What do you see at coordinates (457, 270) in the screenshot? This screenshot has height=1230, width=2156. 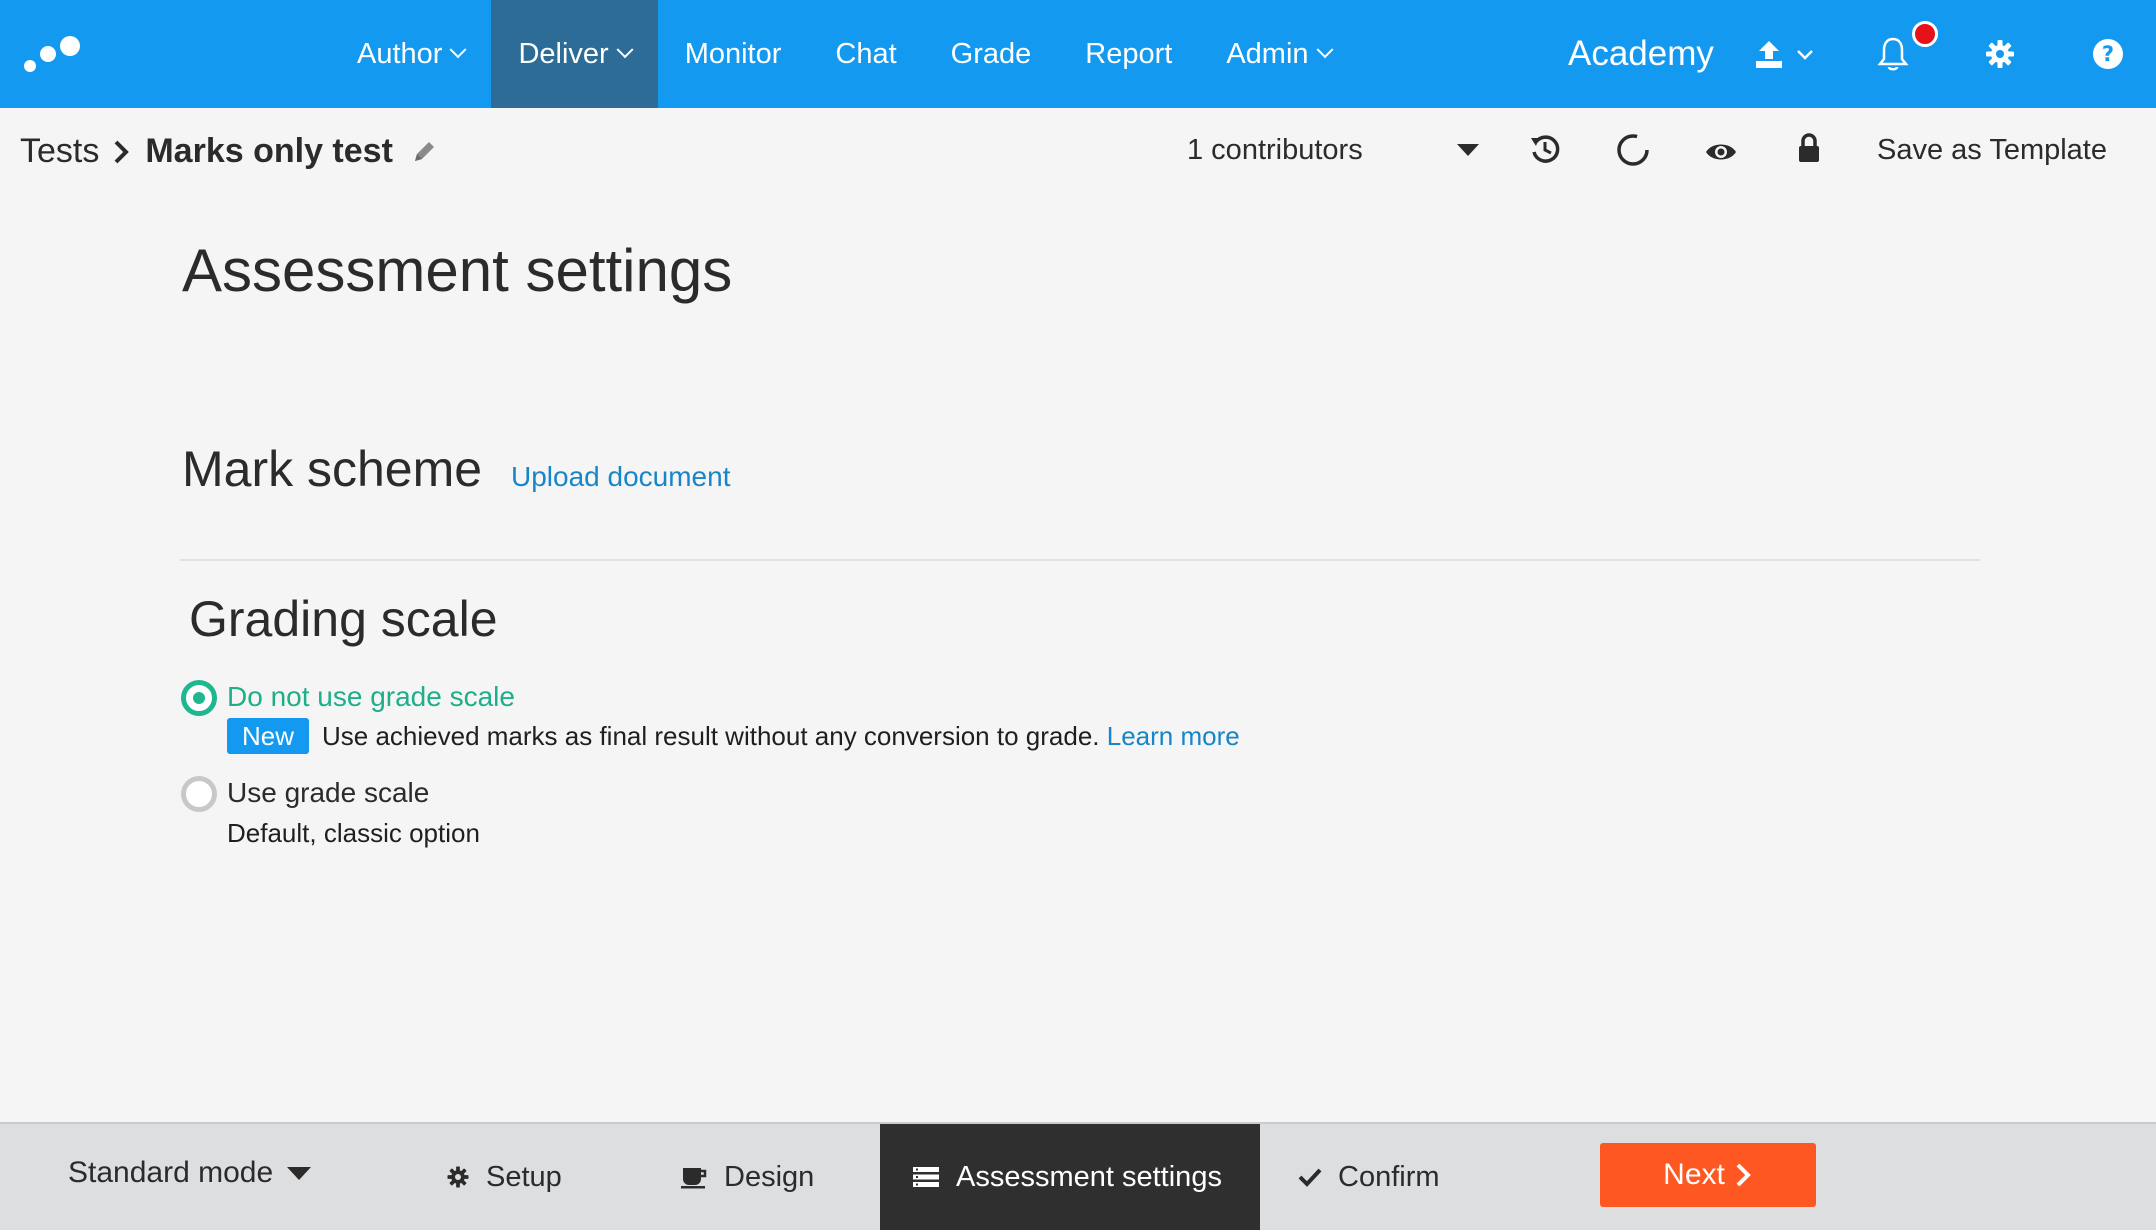 I see `page-title: Assessment settings` at bounding box center [457, 270].